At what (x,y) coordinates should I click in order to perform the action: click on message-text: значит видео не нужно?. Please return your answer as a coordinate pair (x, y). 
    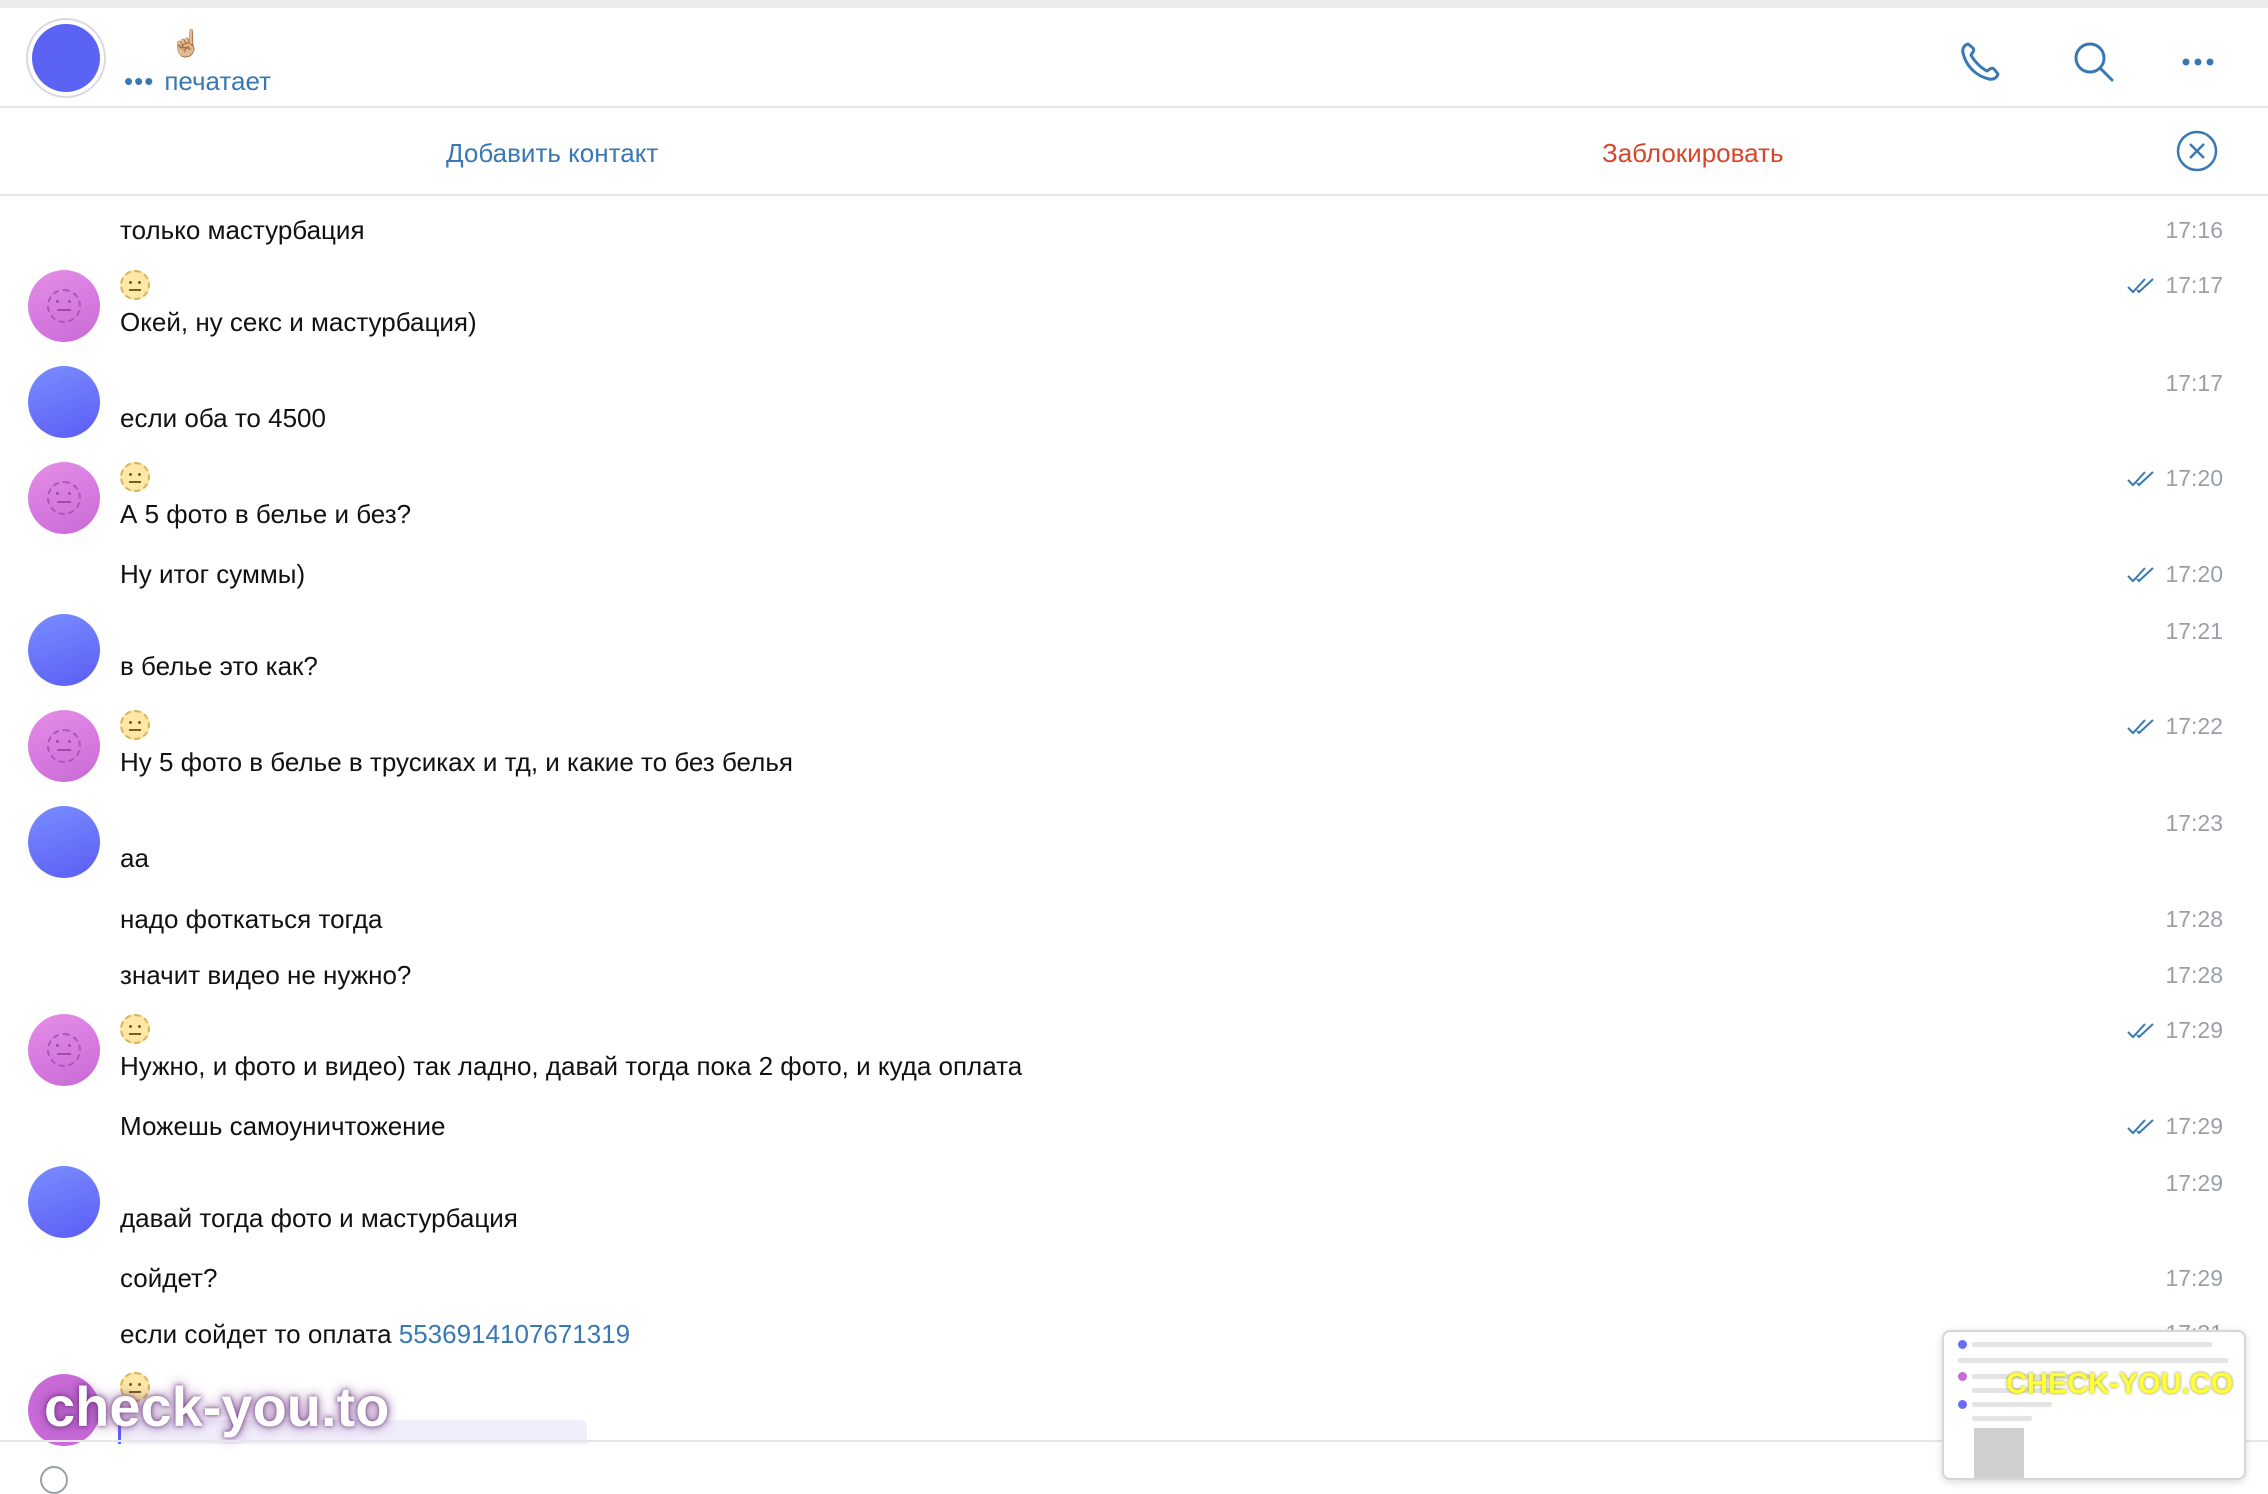
    Looking at the image, I should click on (266, 975).